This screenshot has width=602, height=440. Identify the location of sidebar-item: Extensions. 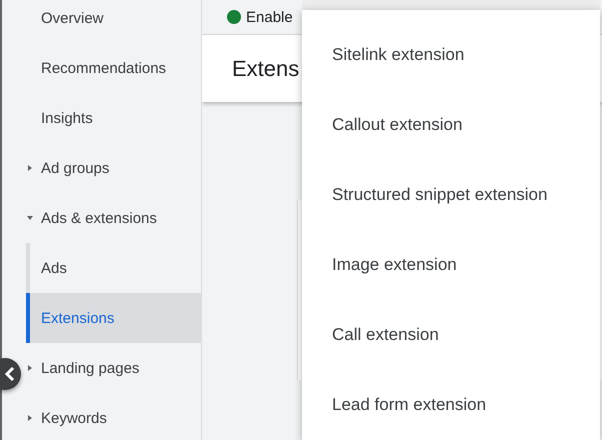
(113, 318).